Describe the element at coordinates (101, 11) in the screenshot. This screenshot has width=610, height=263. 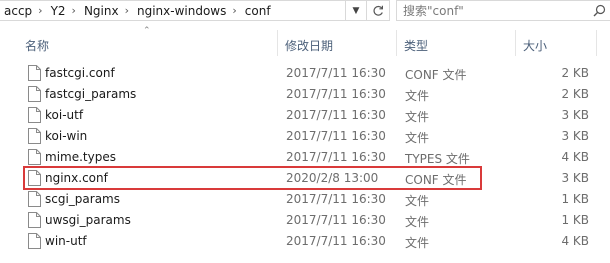
I see `breadcrumb-nginx: Nginx` at that location.